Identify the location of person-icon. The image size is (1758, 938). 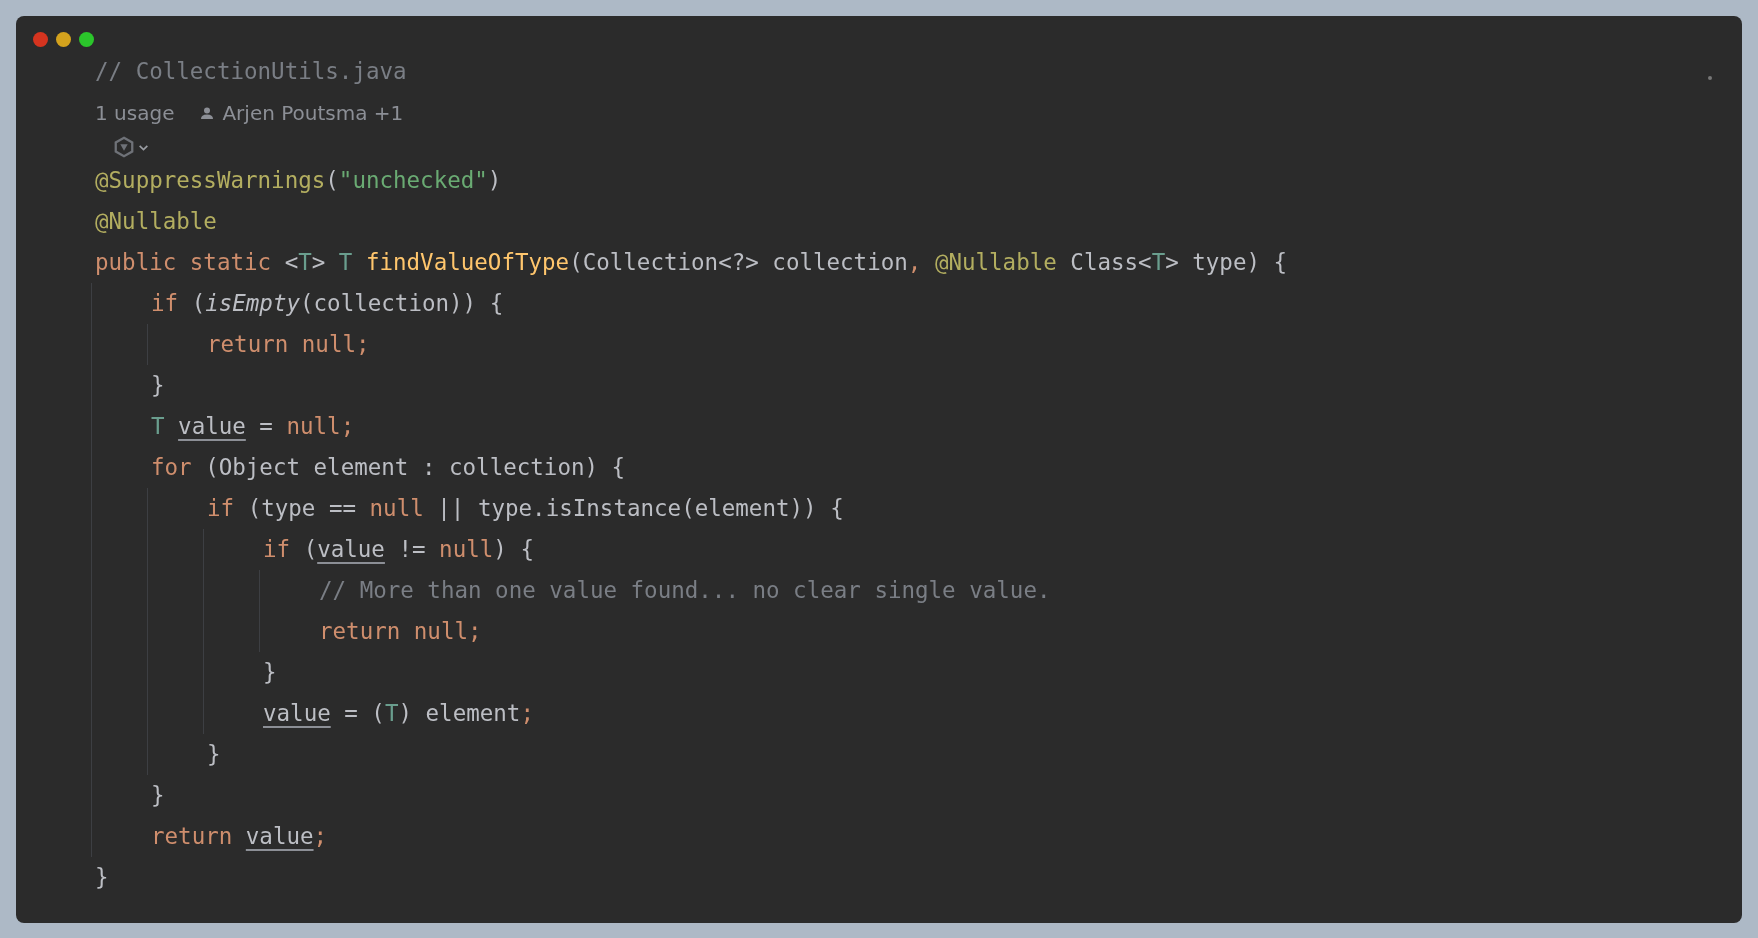
(207, 113).